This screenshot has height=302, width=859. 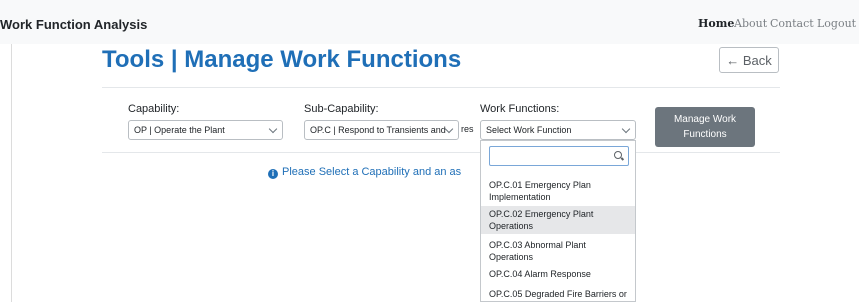 I want to click on info-icon: i, so click(x=273, y=174).